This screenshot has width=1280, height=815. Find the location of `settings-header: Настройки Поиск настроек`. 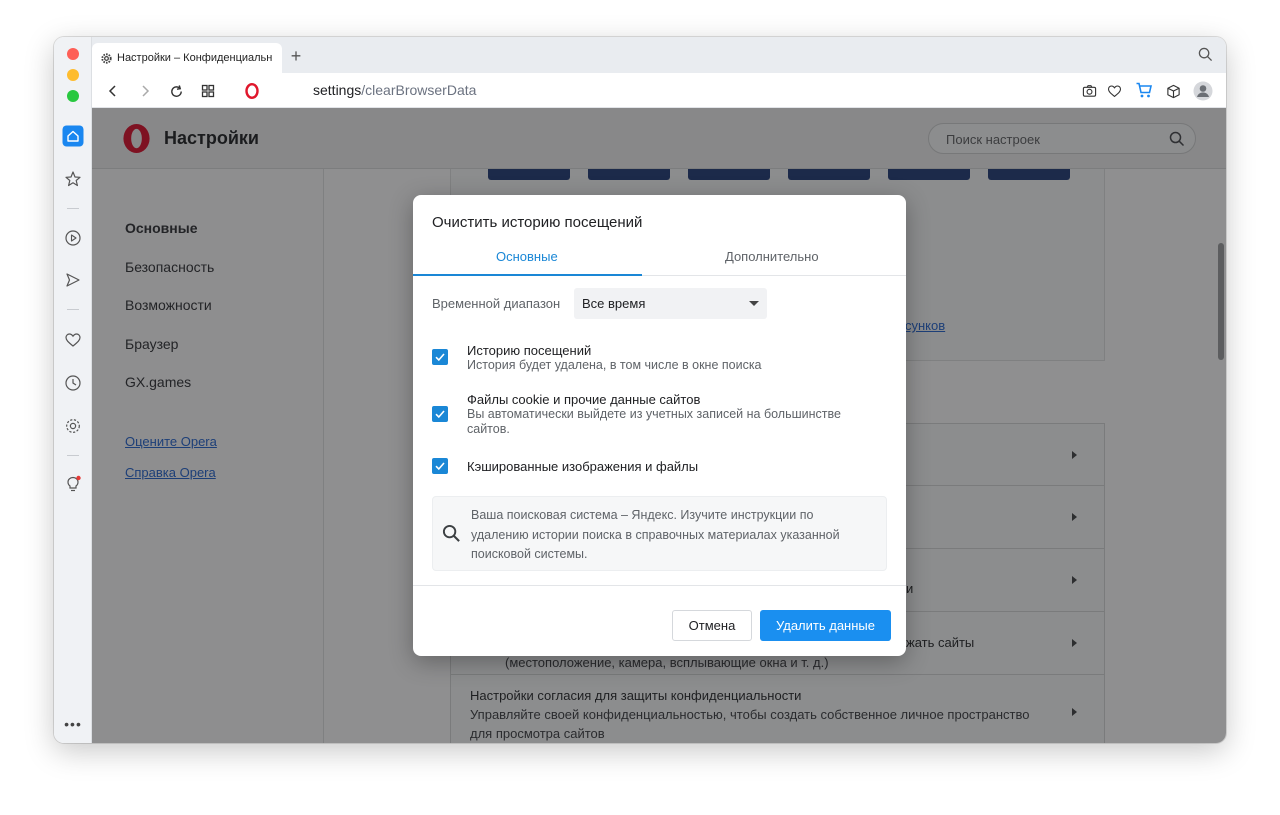

settings-header: Настройки Поиск настроек is located at coordinates (659, 138).